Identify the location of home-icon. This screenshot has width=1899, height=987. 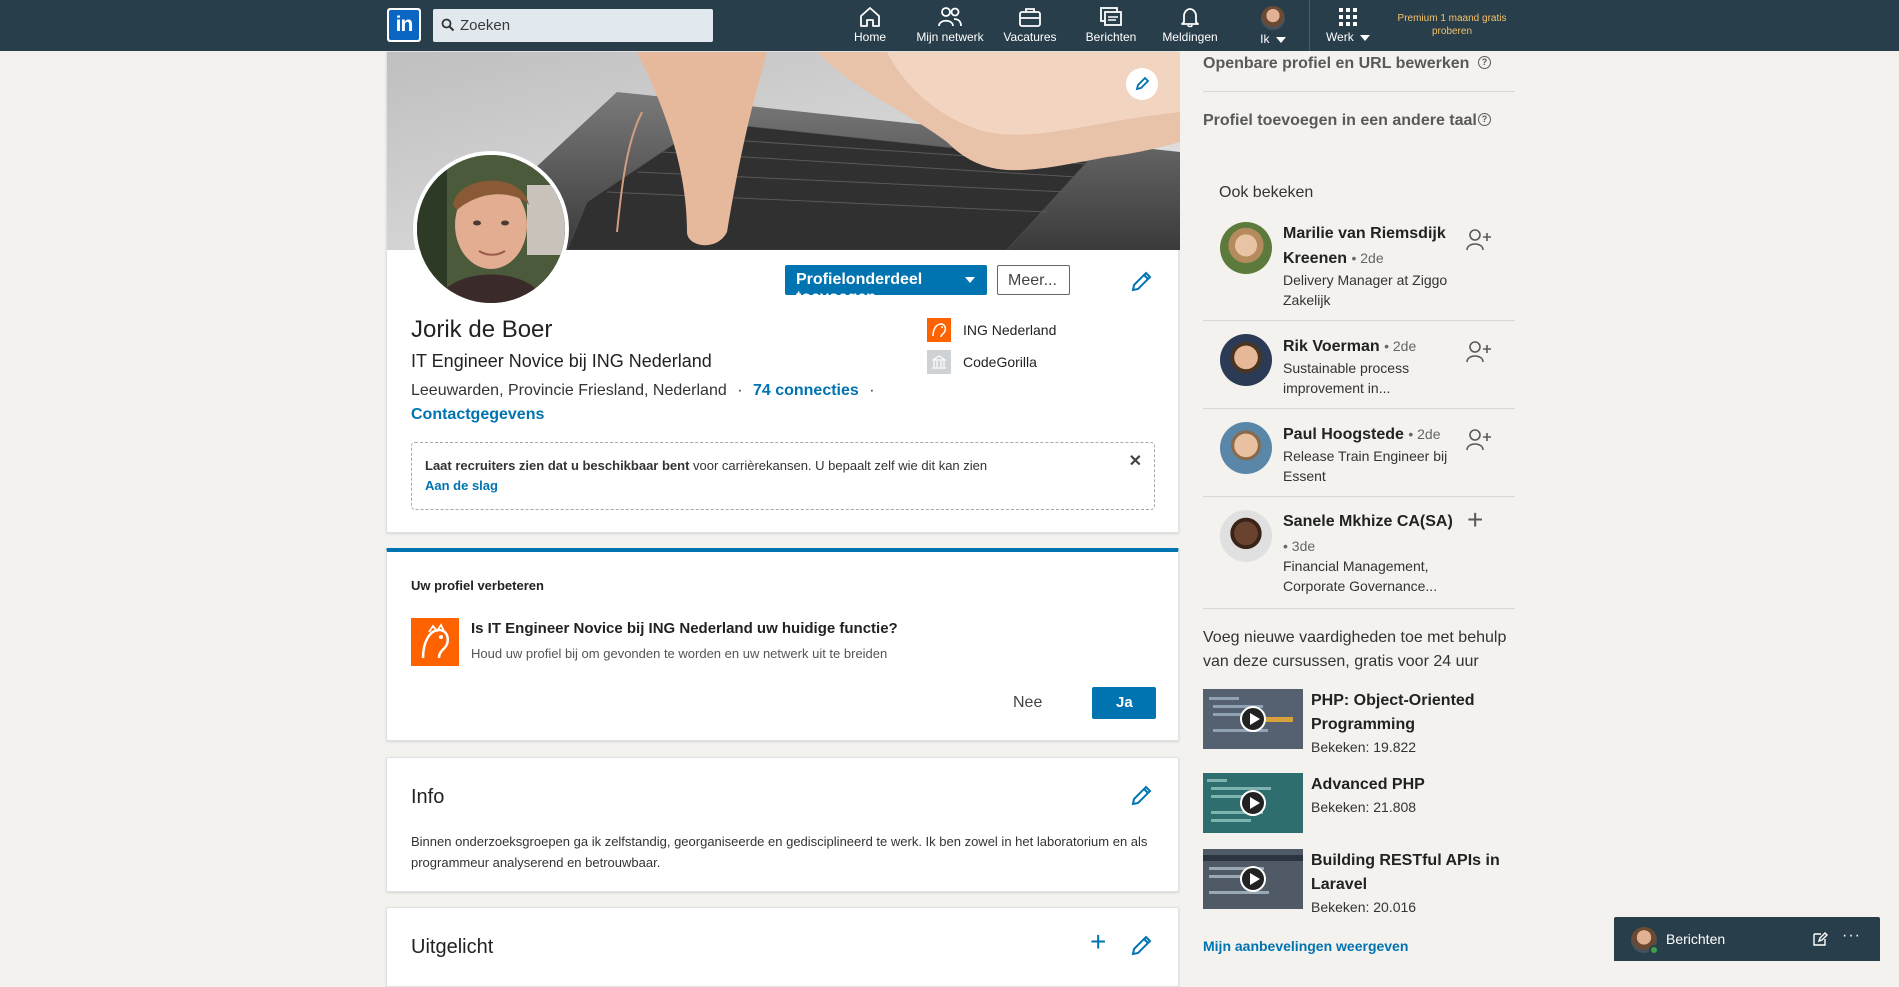
(870, 17).